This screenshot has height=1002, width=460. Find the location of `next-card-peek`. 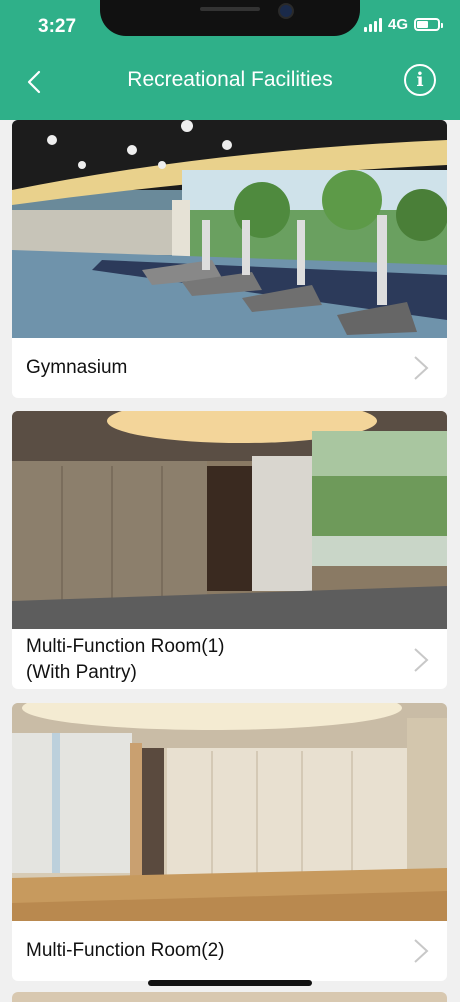

next-card-peek is located at coordinates (229, 997).